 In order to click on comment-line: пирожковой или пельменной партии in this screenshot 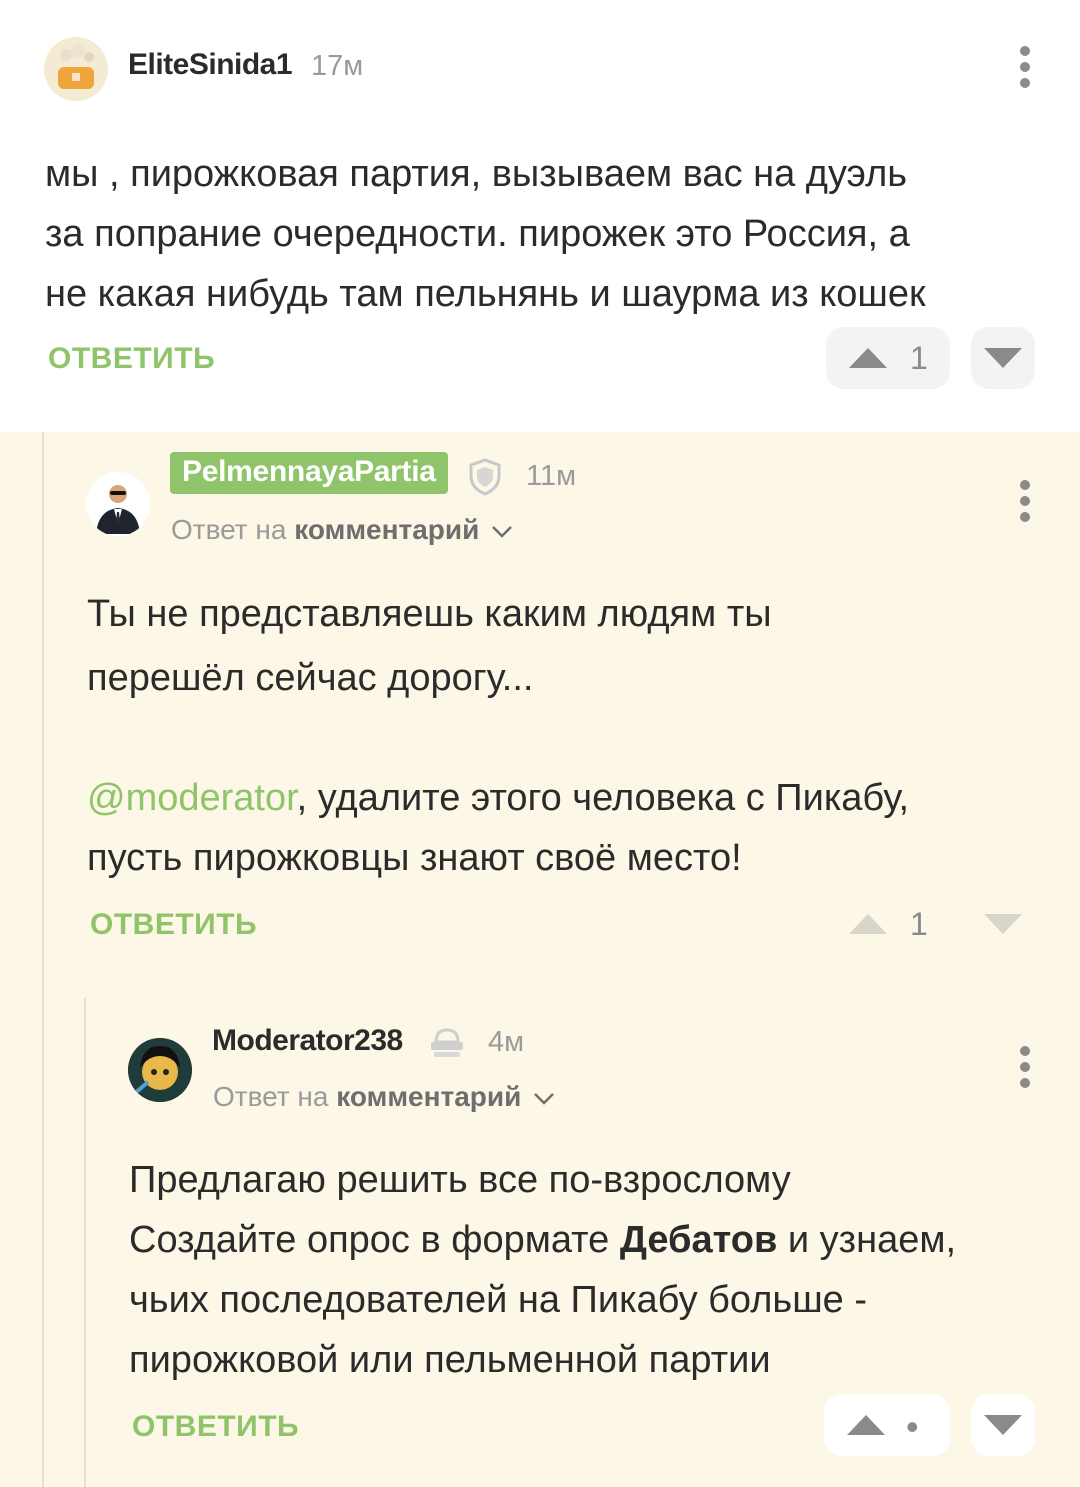, I will do `click(450, 1360)`.